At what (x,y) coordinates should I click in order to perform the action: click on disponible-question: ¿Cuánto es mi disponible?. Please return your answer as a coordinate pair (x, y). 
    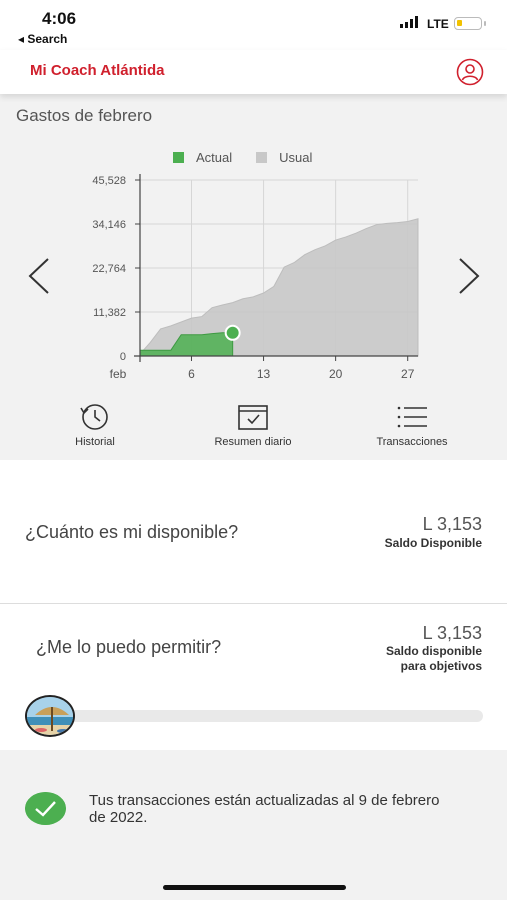
    Looking at the image, I should click on (132, 532).